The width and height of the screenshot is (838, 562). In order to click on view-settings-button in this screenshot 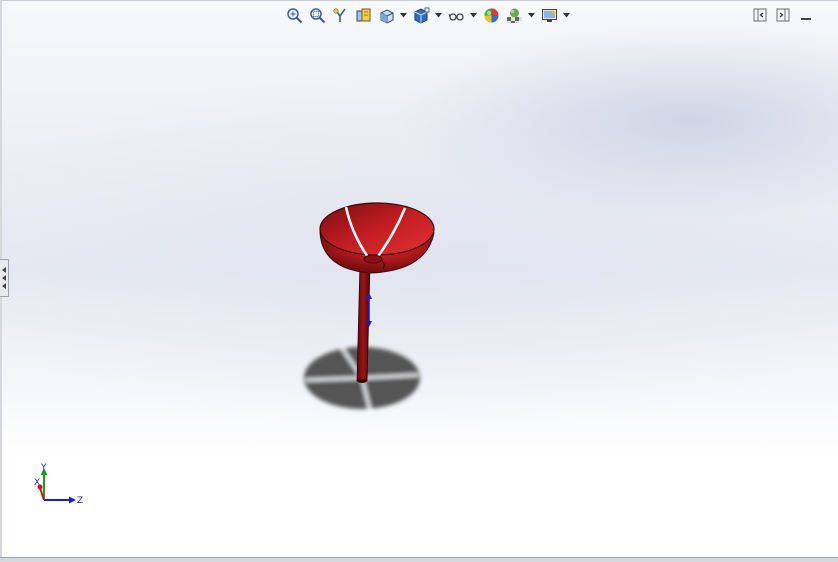, I will do `click(549, 15)`.